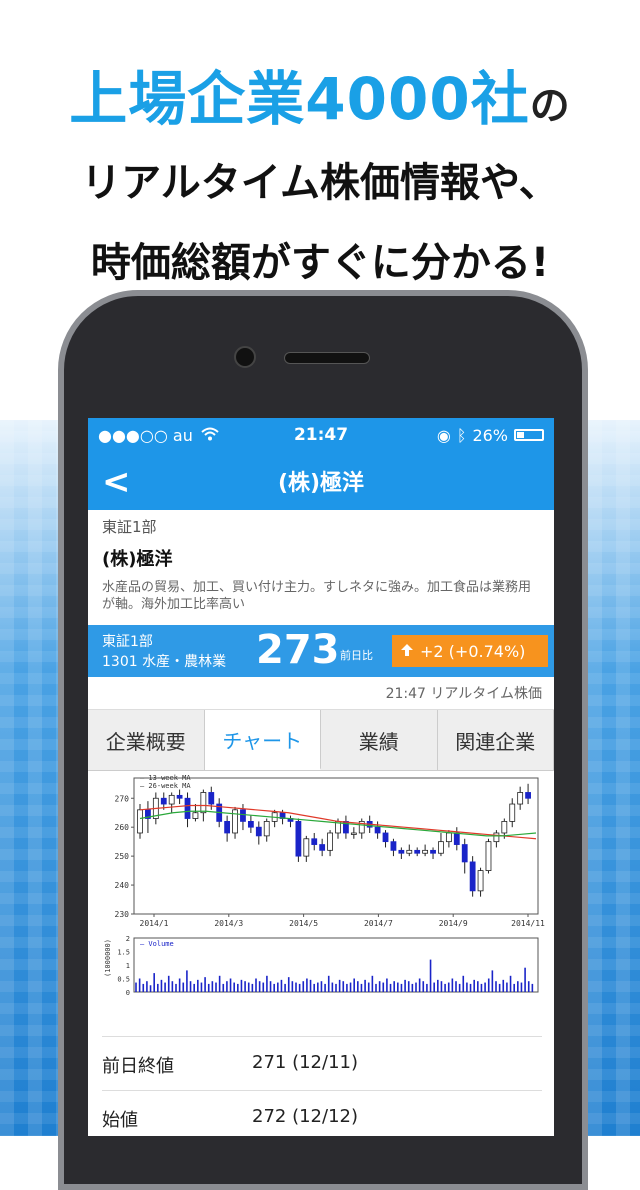 The image size is (640, 1190). What do you see at coordinates (122, 798) in the screenshot?
I see `y-tick-label: 270` at bounding box center [122, 798].